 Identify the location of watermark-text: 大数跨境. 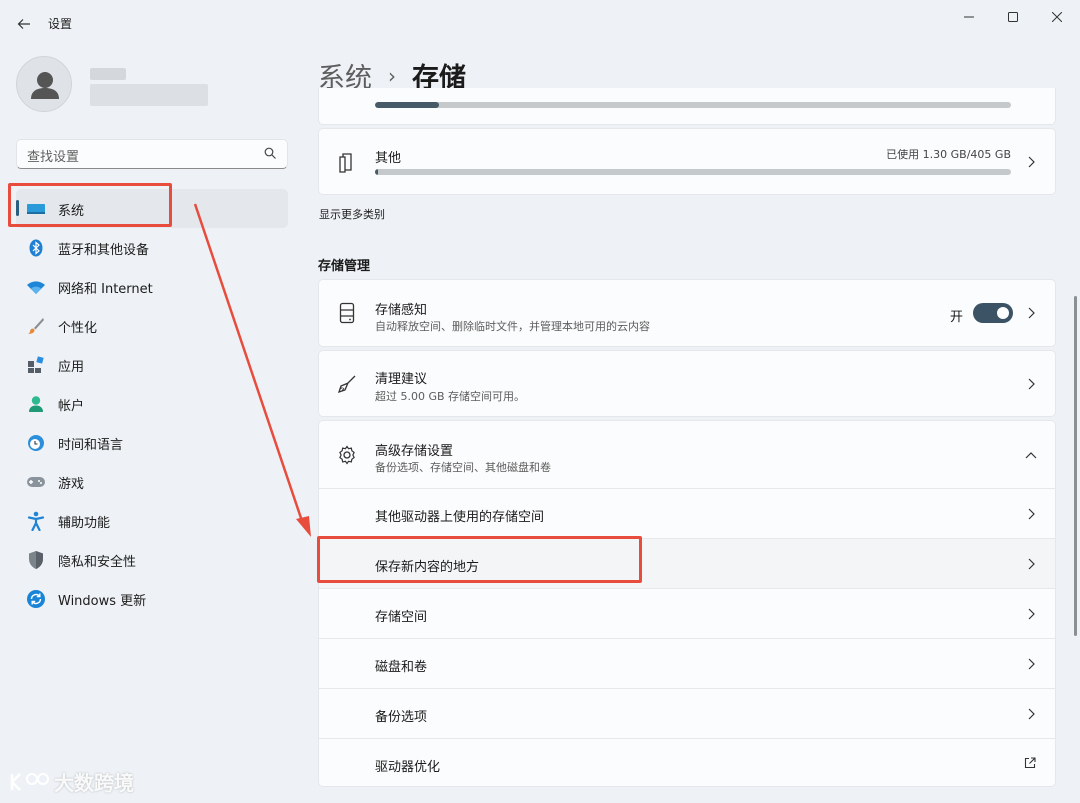
(94, 783).